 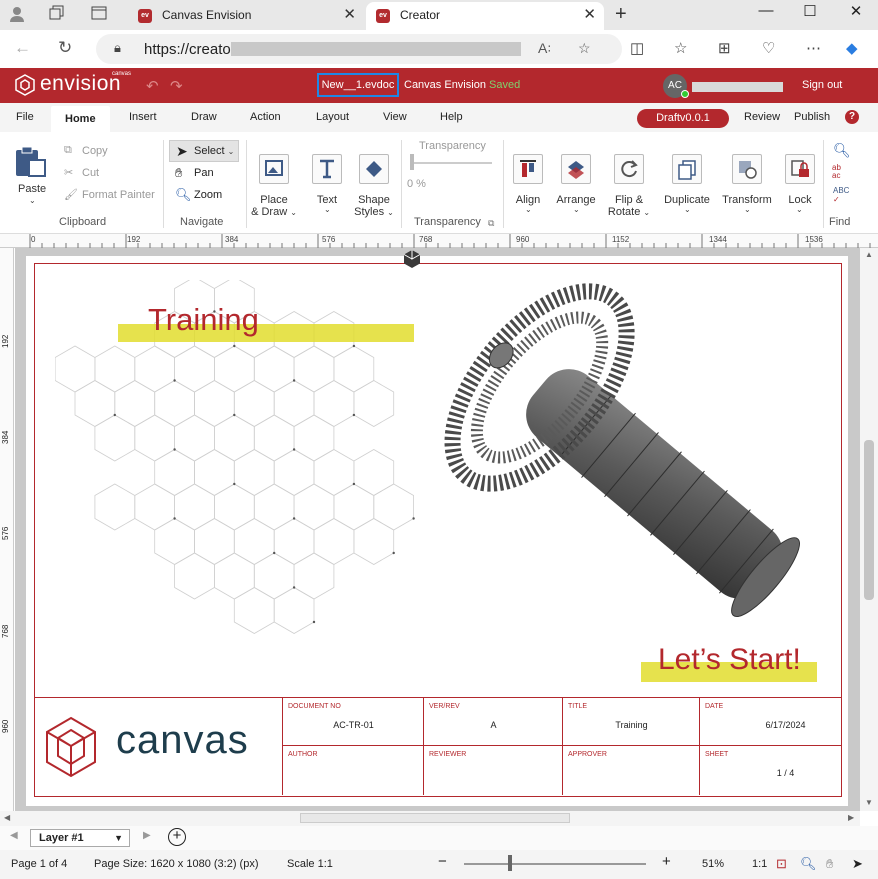 I want to click on actual-size-button: 1:1, so click(x=759, y=864).